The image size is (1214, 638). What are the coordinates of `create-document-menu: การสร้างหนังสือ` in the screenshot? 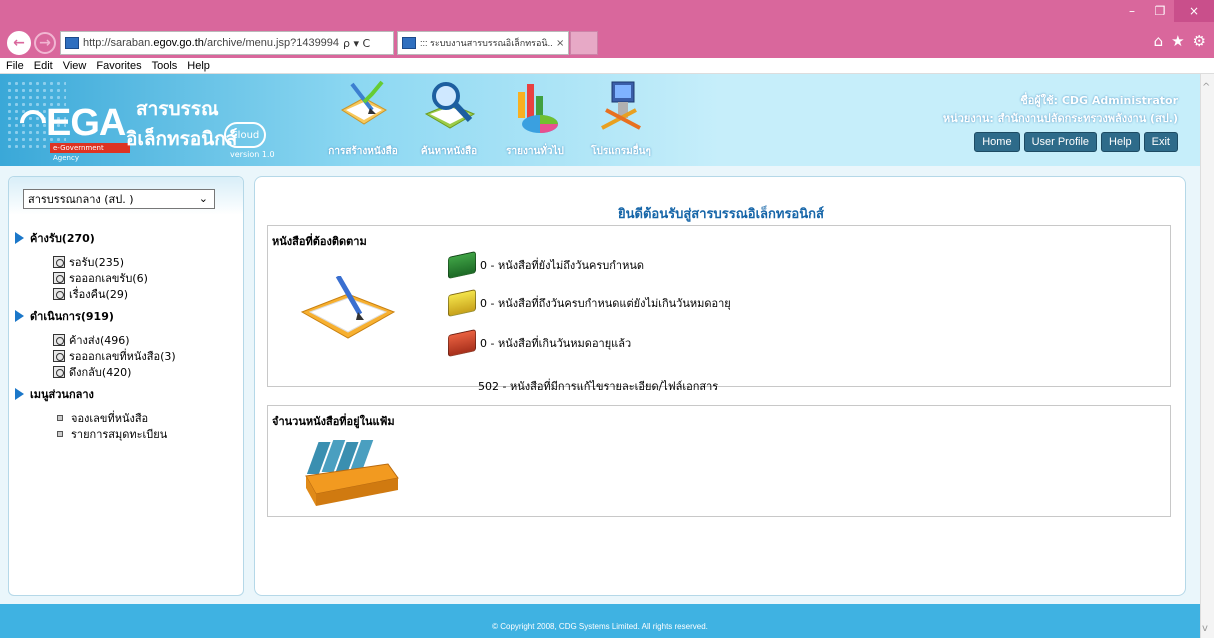 It's located at (363, 122).